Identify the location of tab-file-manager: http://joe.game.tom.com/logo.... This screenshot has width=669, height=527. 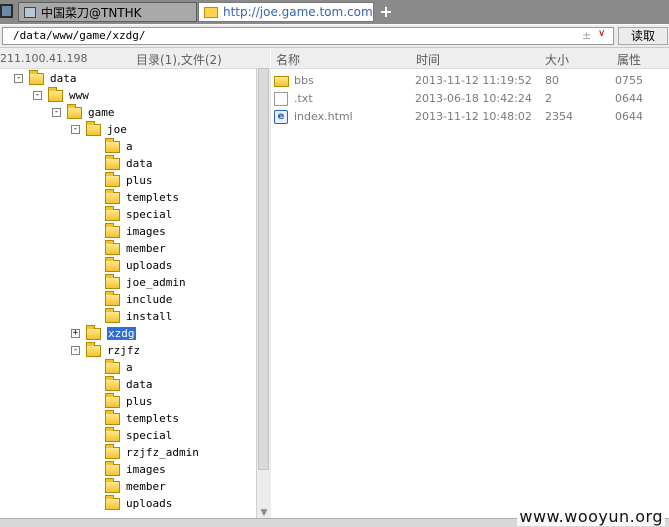
(286, 12).